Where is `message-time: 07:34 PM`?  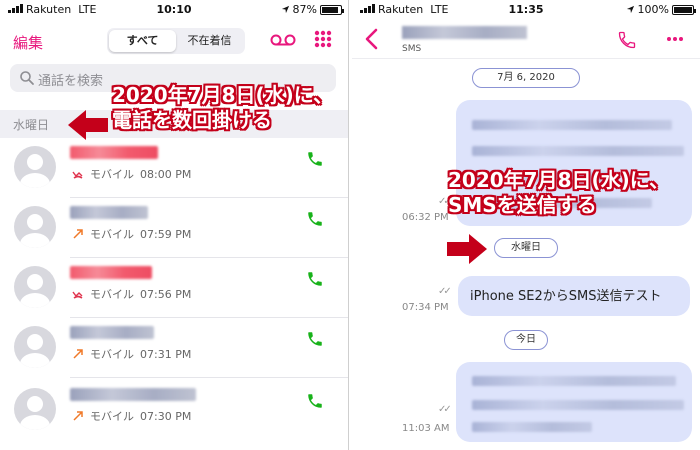
message-time: 07:34 PM is located at coordinates (425, 307).